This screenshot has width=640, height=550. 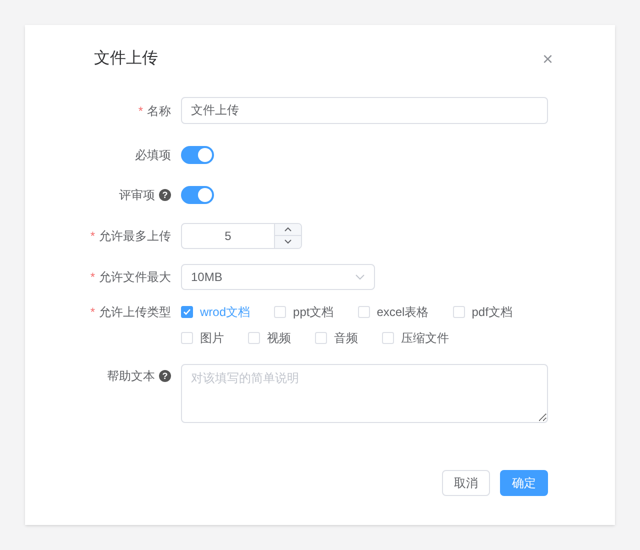 I want to click on file-type-checkbox: ppt文档, so click(x=304, y=312).